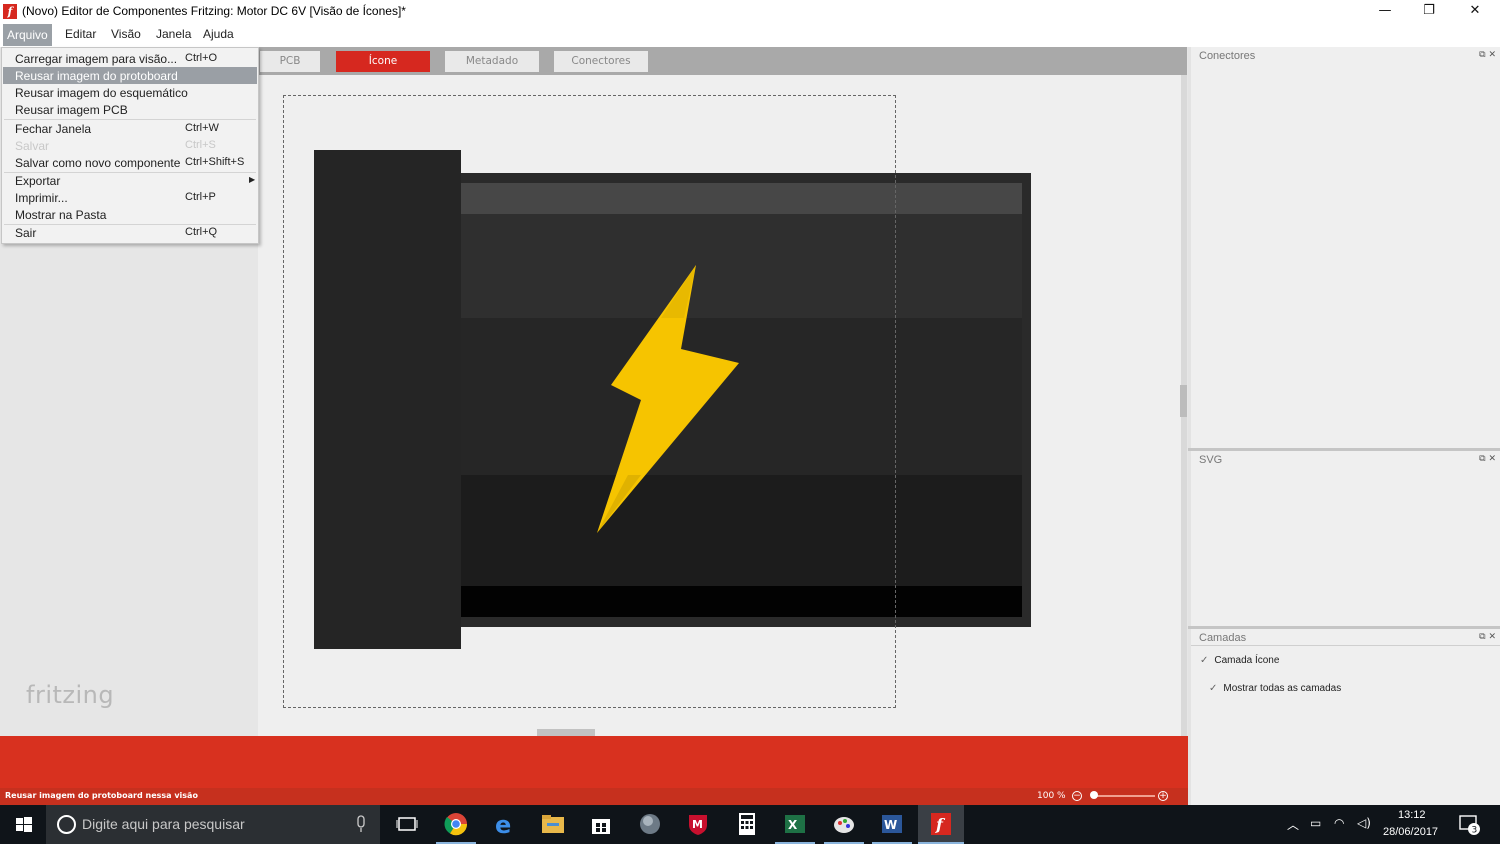 This screenshot has height=844, width=1500. I want to click on layer-icon-toggle: ✓ Camada Ícone, so click(1239, 660).